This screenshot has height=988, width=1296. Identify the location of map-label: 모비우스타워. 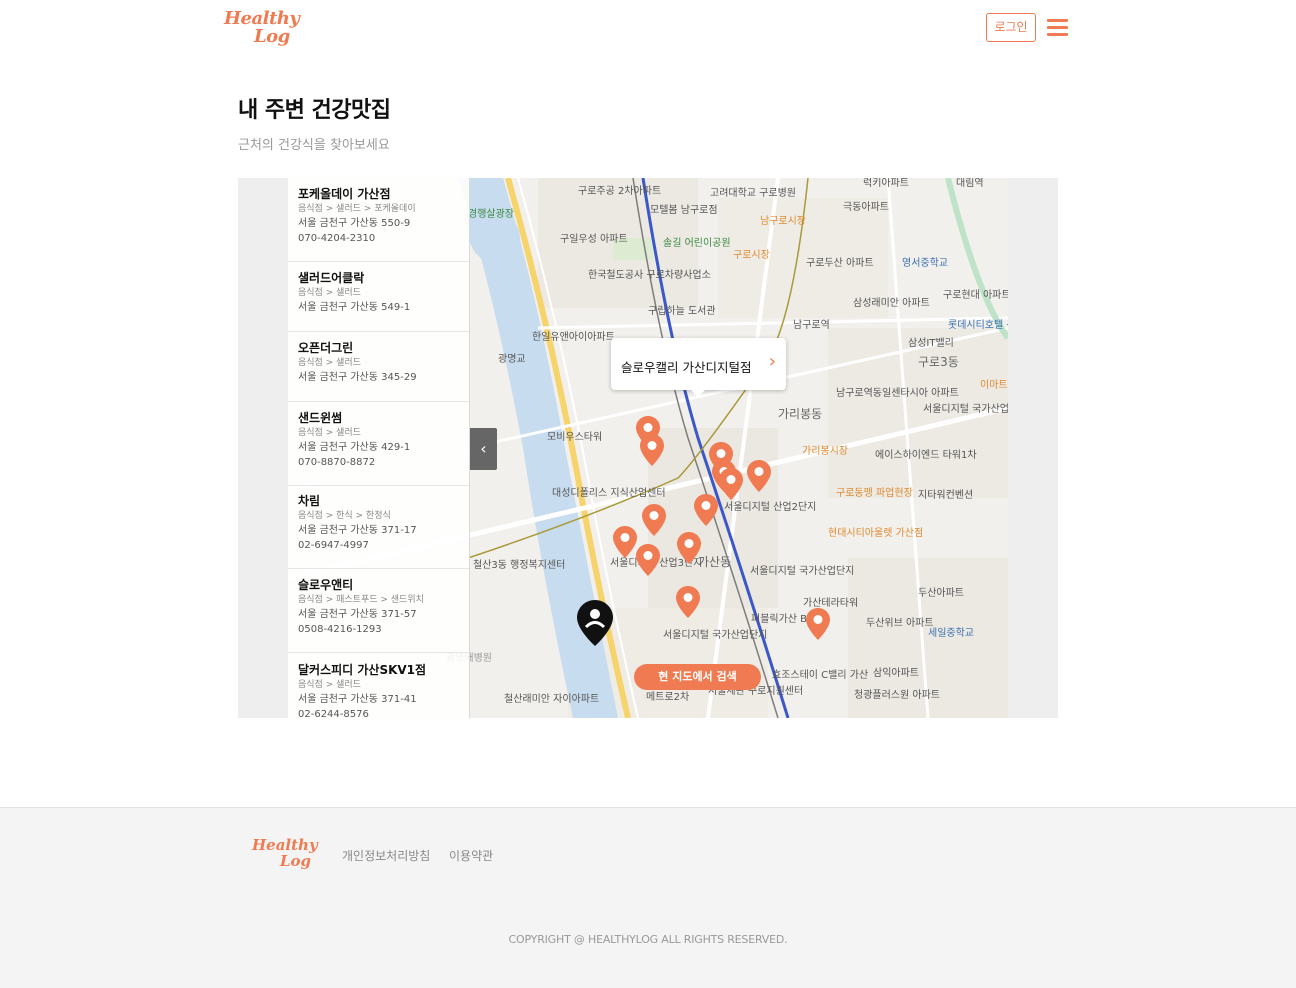
(575, 437).